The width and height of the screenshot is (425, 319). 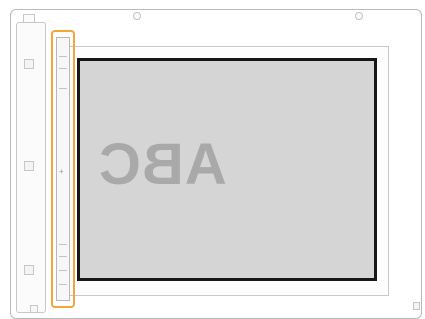 I want to click on scanner-foot, so click(x=34, y=309).